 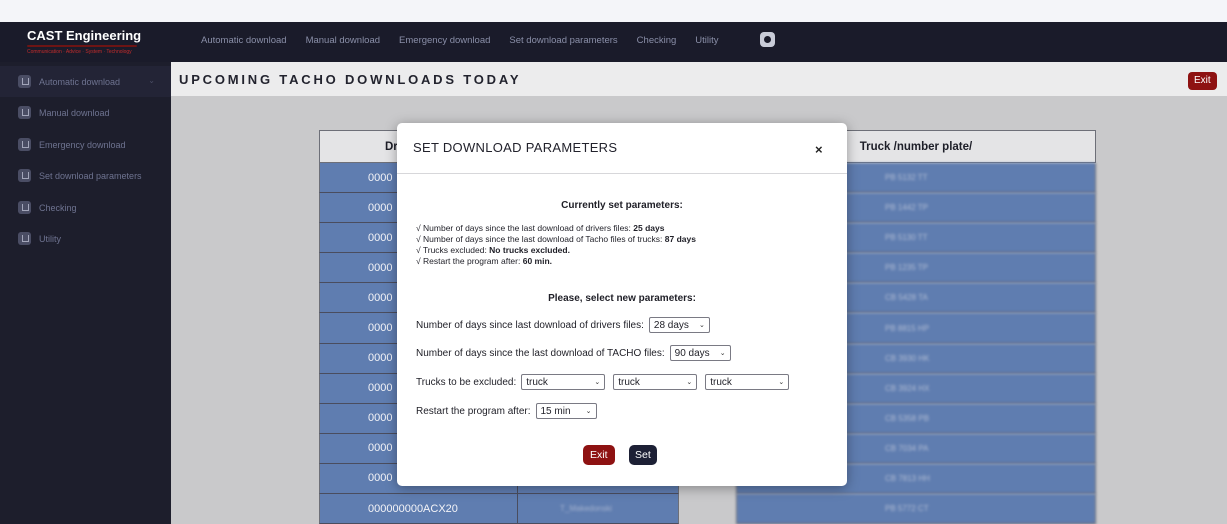 What do you see at coordinates (706, 40) in the screenshot?
I see `topnav-utility: Utility` at bounding box center [706, 40].